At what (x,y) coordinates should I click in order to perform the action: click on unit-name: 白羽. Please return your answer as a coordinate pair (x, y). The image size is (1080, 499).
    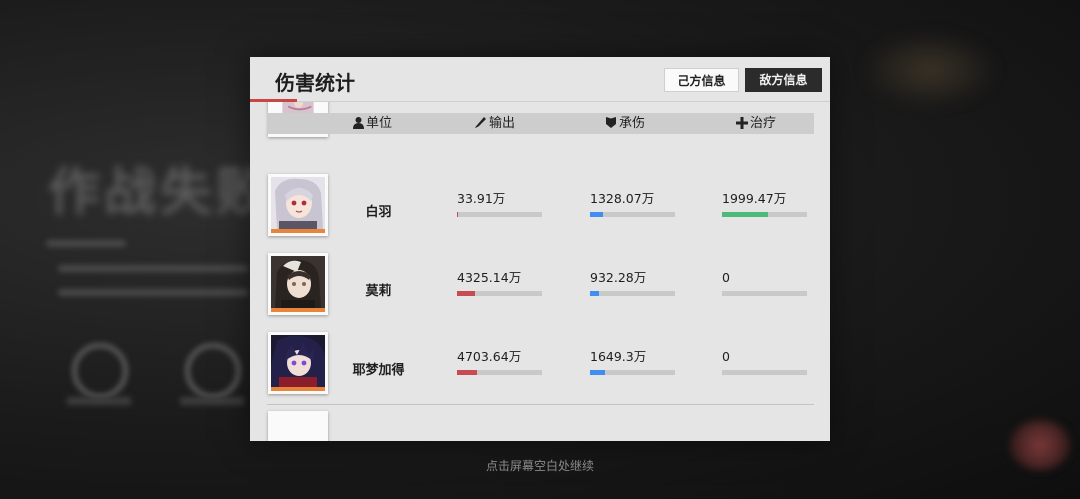
    Looking at the image, I should click on (378, 212).